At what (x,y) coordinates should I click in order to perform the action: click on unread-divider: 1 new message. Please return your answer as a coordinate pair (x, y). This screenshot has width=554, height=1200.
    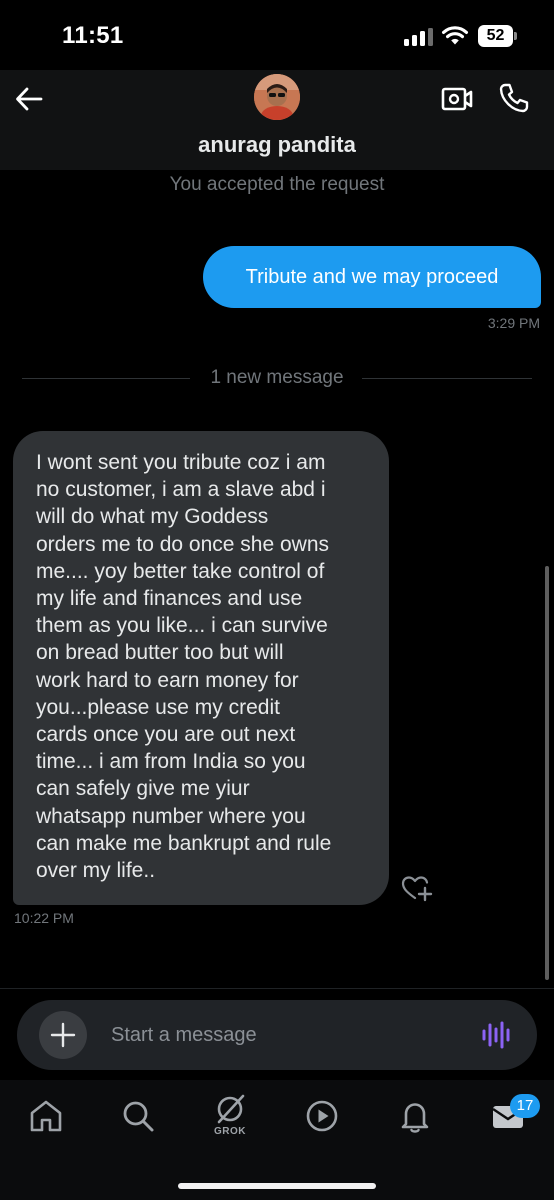
    Looking at the image, I should click on (277, 379).